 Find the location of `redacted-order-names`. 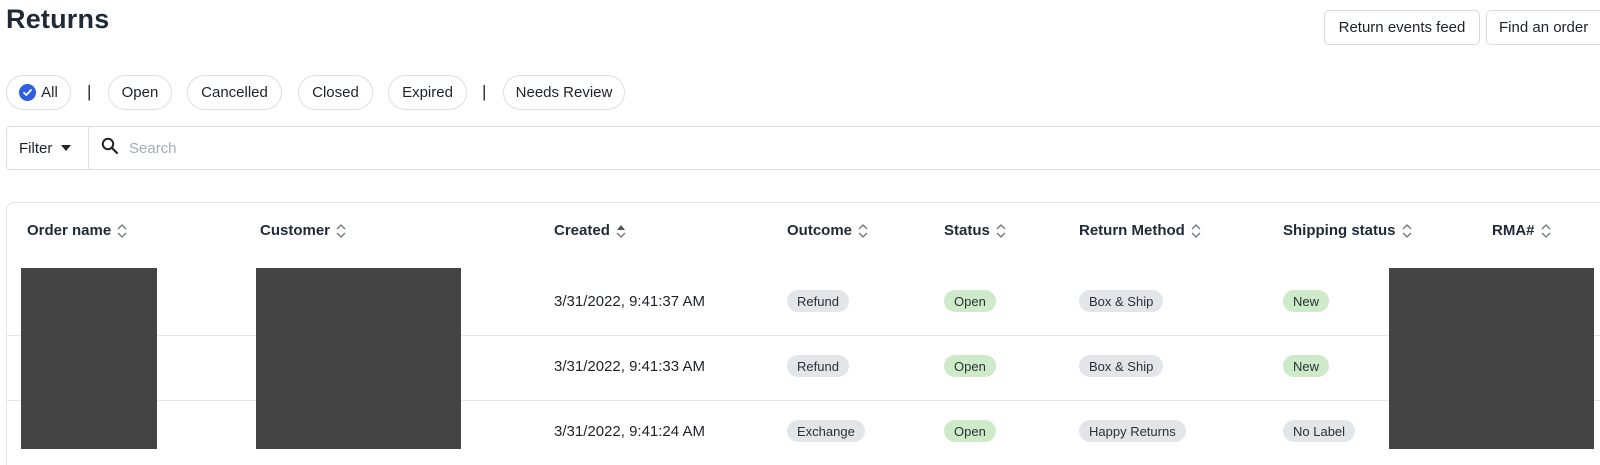

redacted-order-names is located at coordinates (89, 358).